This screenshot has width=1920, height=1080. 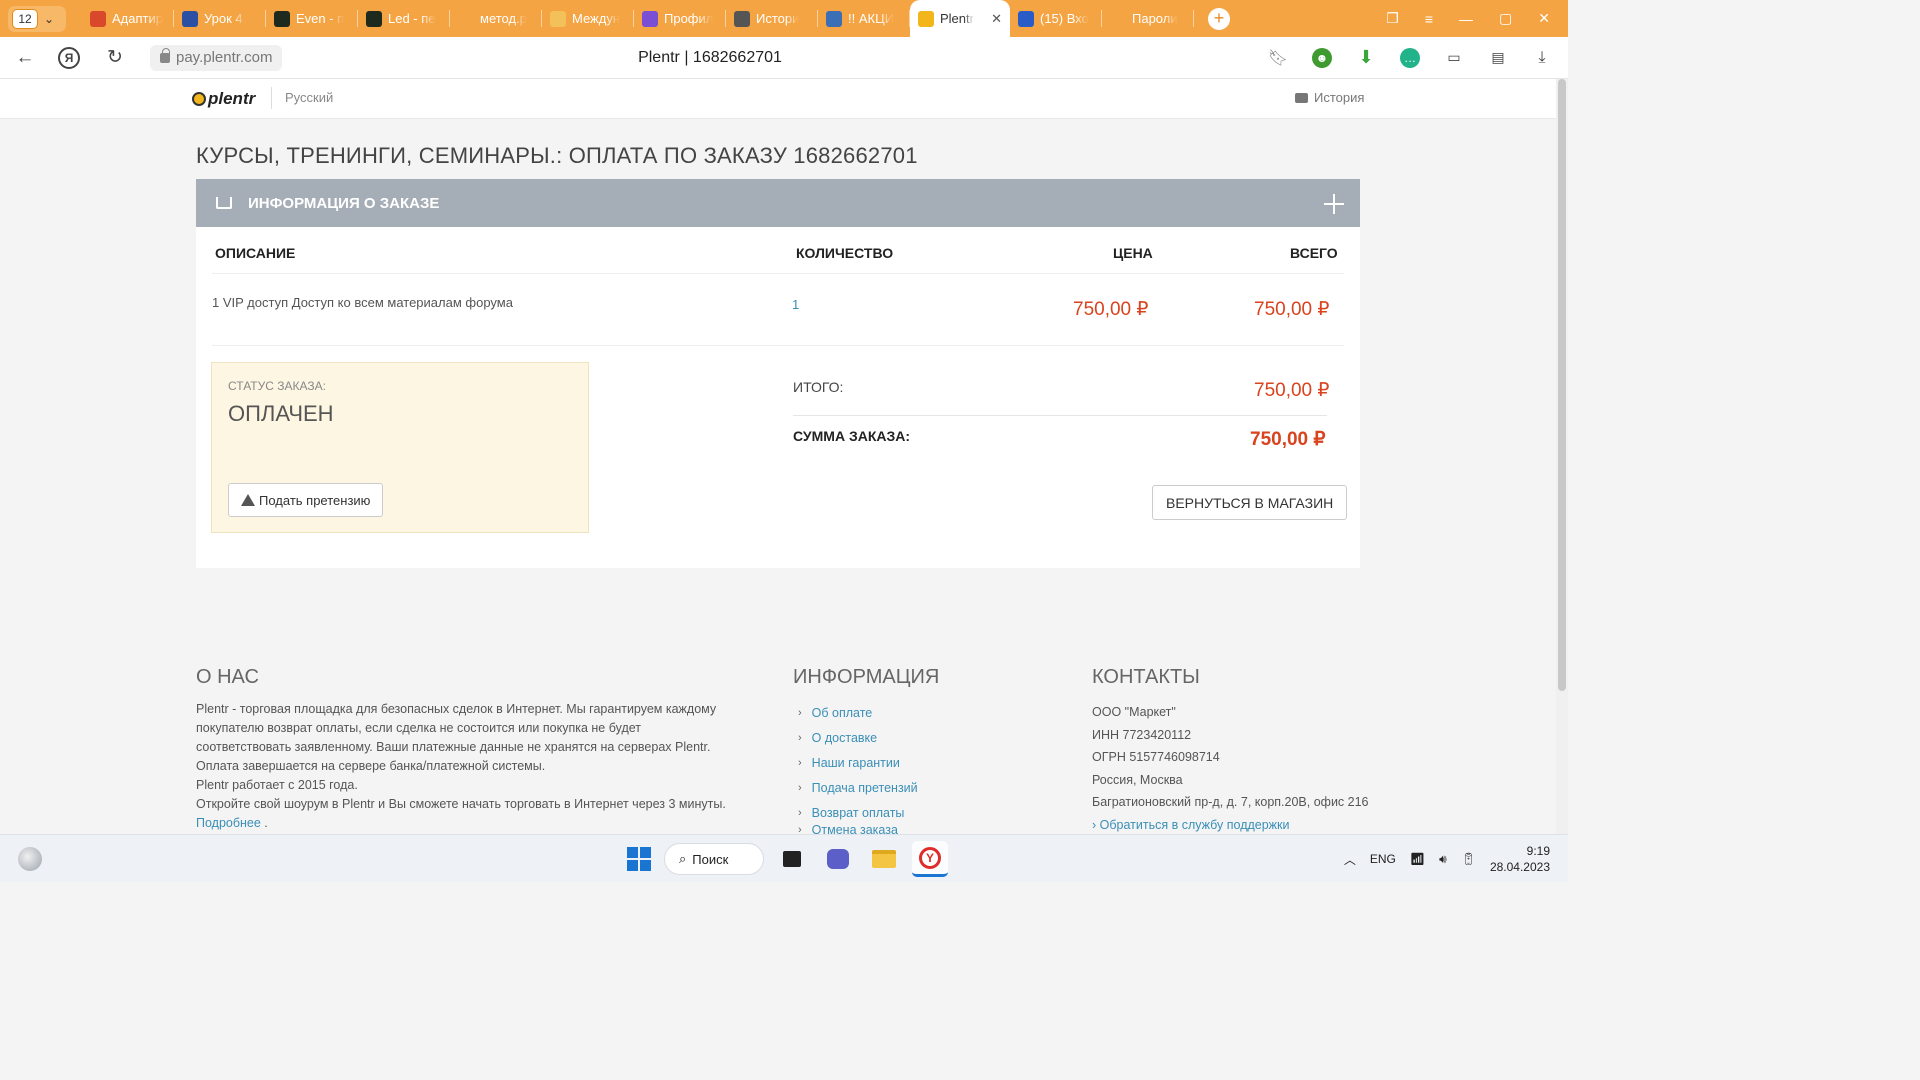 I want to click on close-window-icon: ✕, so click(x=1544, y=18).